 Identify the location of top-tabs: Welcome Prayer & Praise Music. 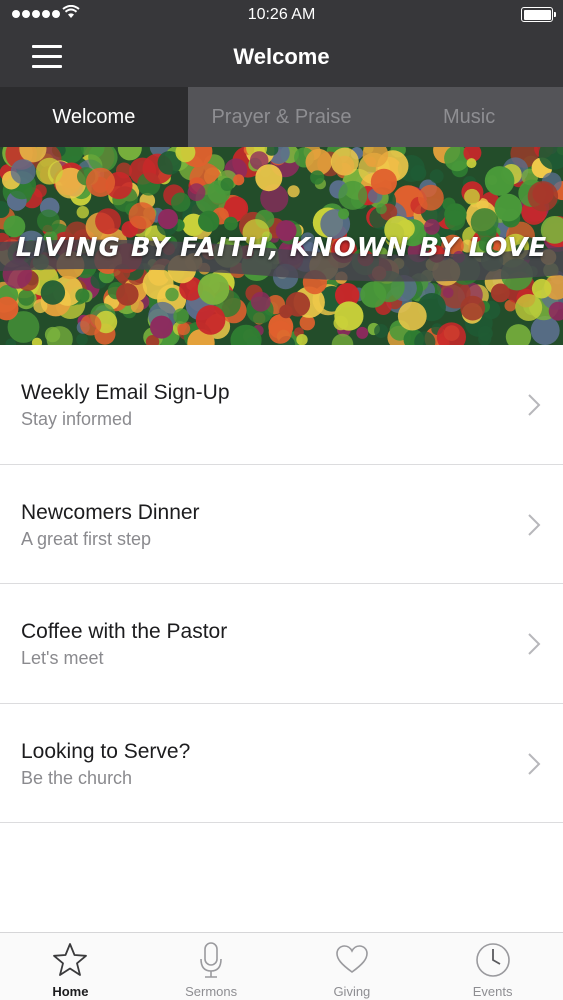
(281, 117).